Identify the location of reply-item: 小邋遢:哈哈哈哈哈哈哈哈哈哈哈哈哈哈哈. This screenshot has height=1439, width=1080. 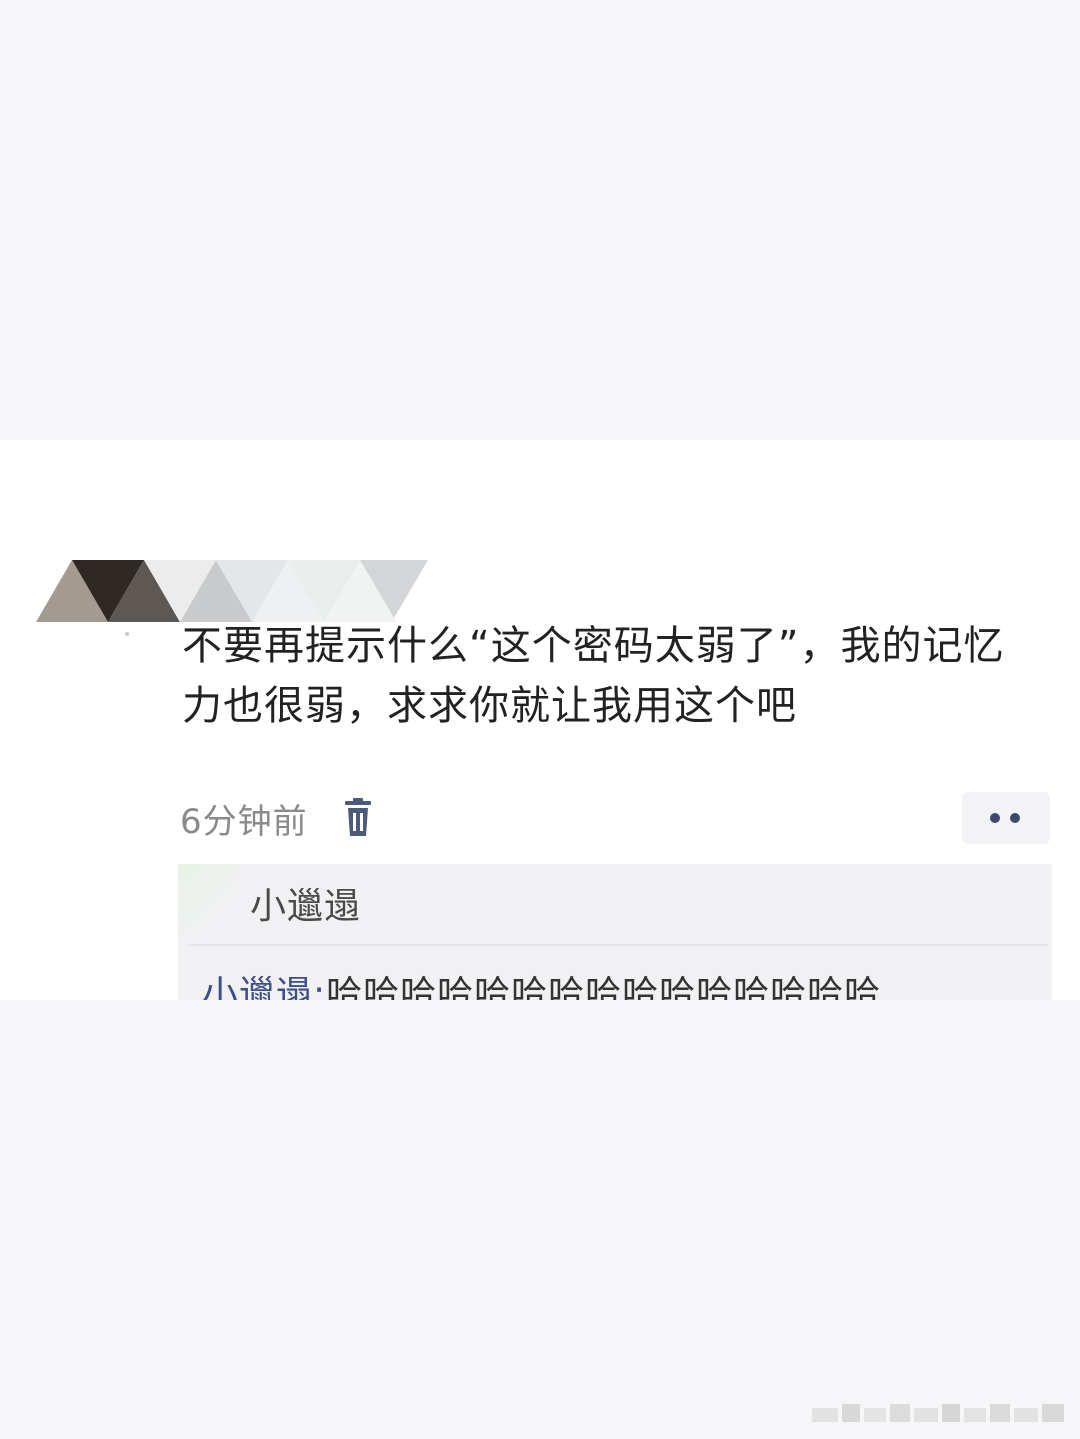
(541, 984).